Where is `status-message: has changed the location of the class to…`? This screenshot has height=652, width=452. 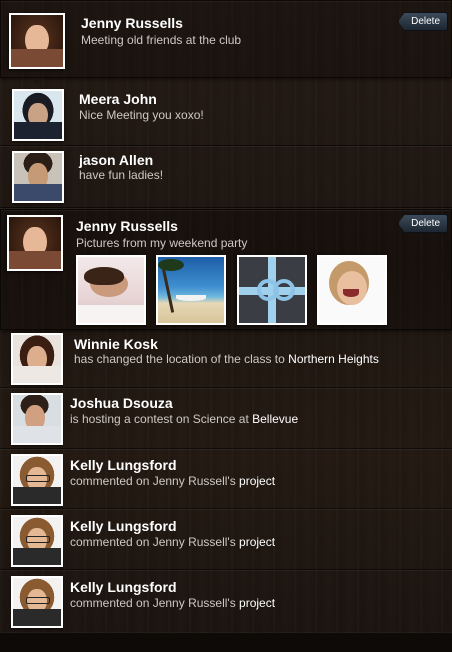 status-message: has changed the location of the class to… is located at coordinates (226, 359).